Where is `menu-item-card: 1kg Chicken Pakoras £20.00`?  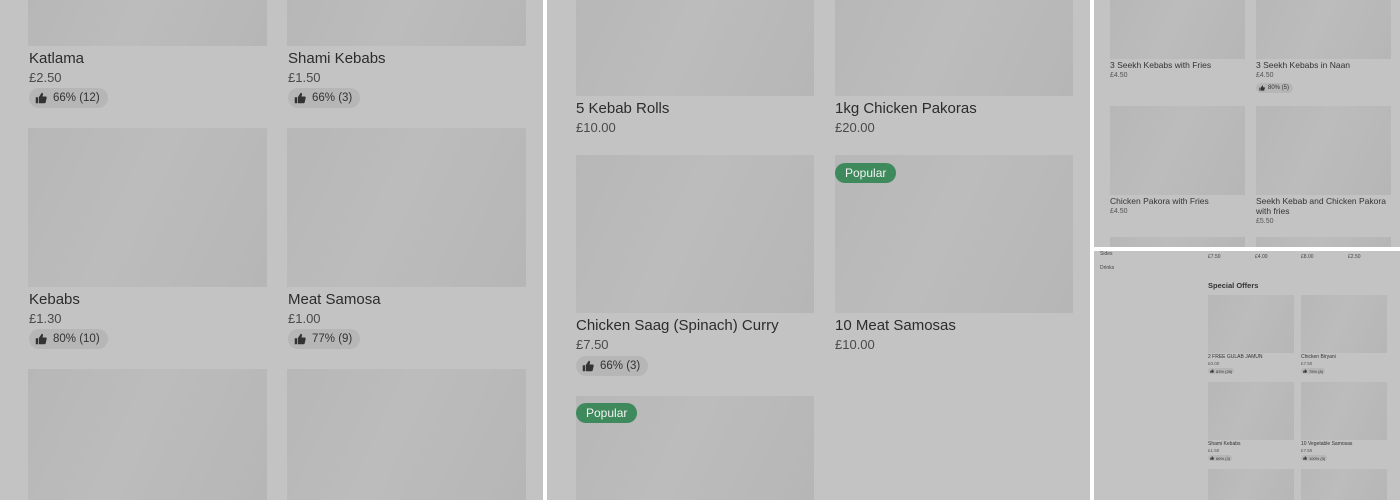 menu-item-card: 1kg Chicken Pakoras £20.00 is located at coordinates (954, 70).